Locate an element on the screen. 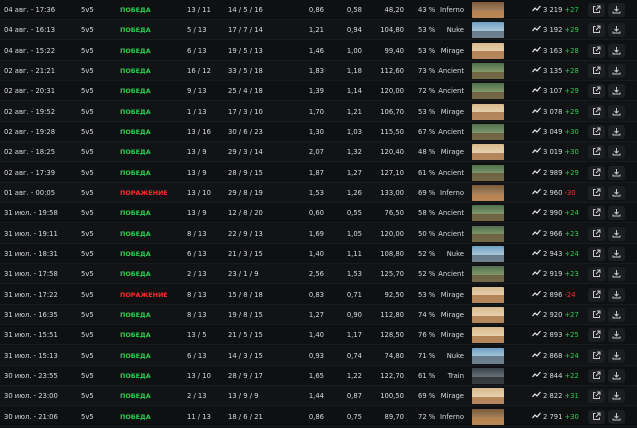 This screenshot has height=428, width=637. elo-value: 3 163 is located at coordinates (553, 50).